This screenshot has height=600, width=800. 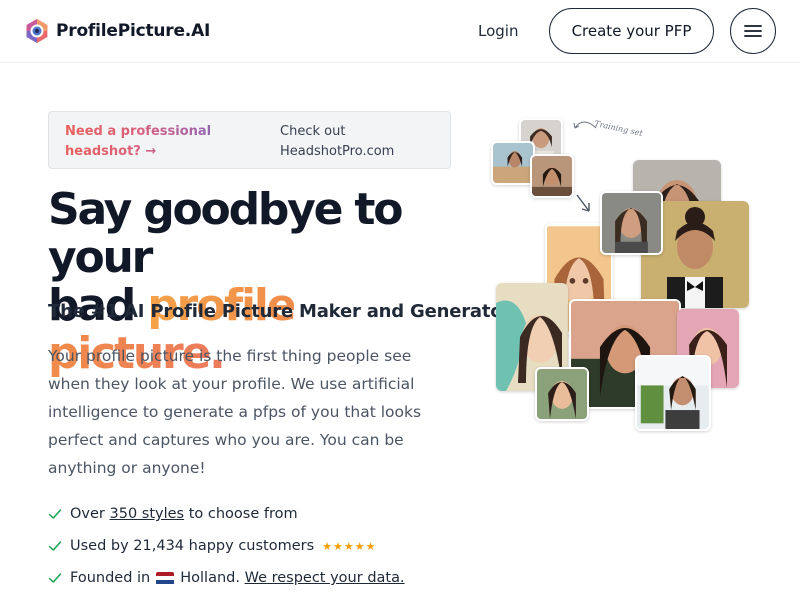 What do you see at coordinates (325, 578) in the screenshot?
I see `privacy-link: We respect your data.` at bounding box center [325, 578].